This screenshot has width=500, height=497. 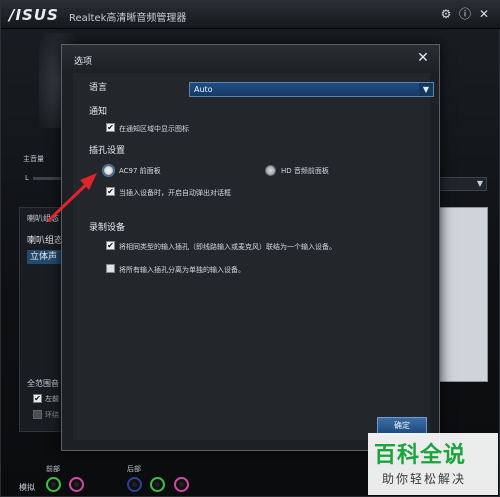 What do you see at coordinates (424, 479) in the screenshot?
I see `watermark-subtitle: 助你轻松解决` at bounding box center [424, 479].